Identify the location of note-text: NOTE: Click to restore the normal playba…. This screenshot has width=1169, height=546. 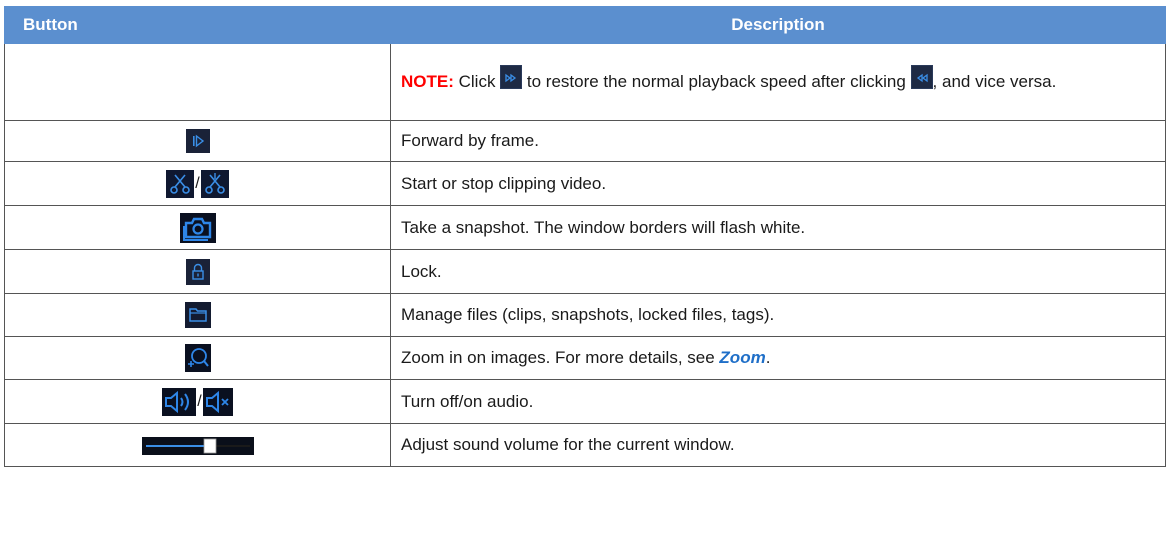
(783, 82).